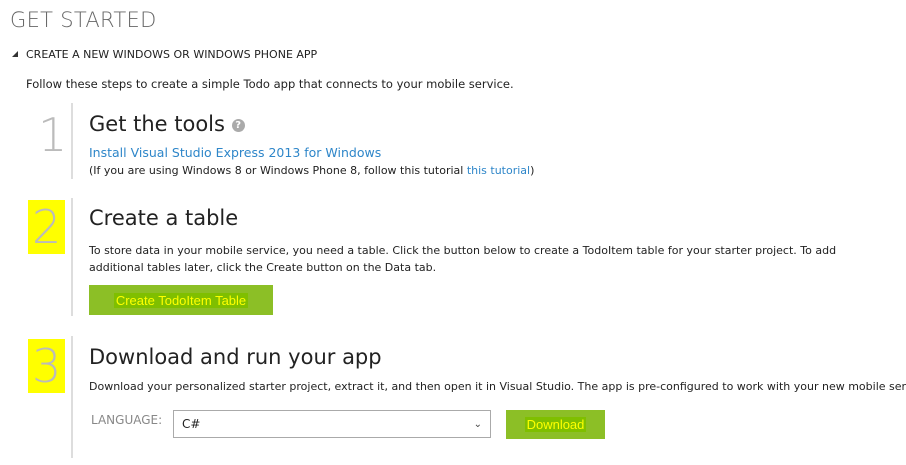 This screenshot has width=906, height=465. I want to click on chevron-down-icon: ⌄, so click(477, 424).